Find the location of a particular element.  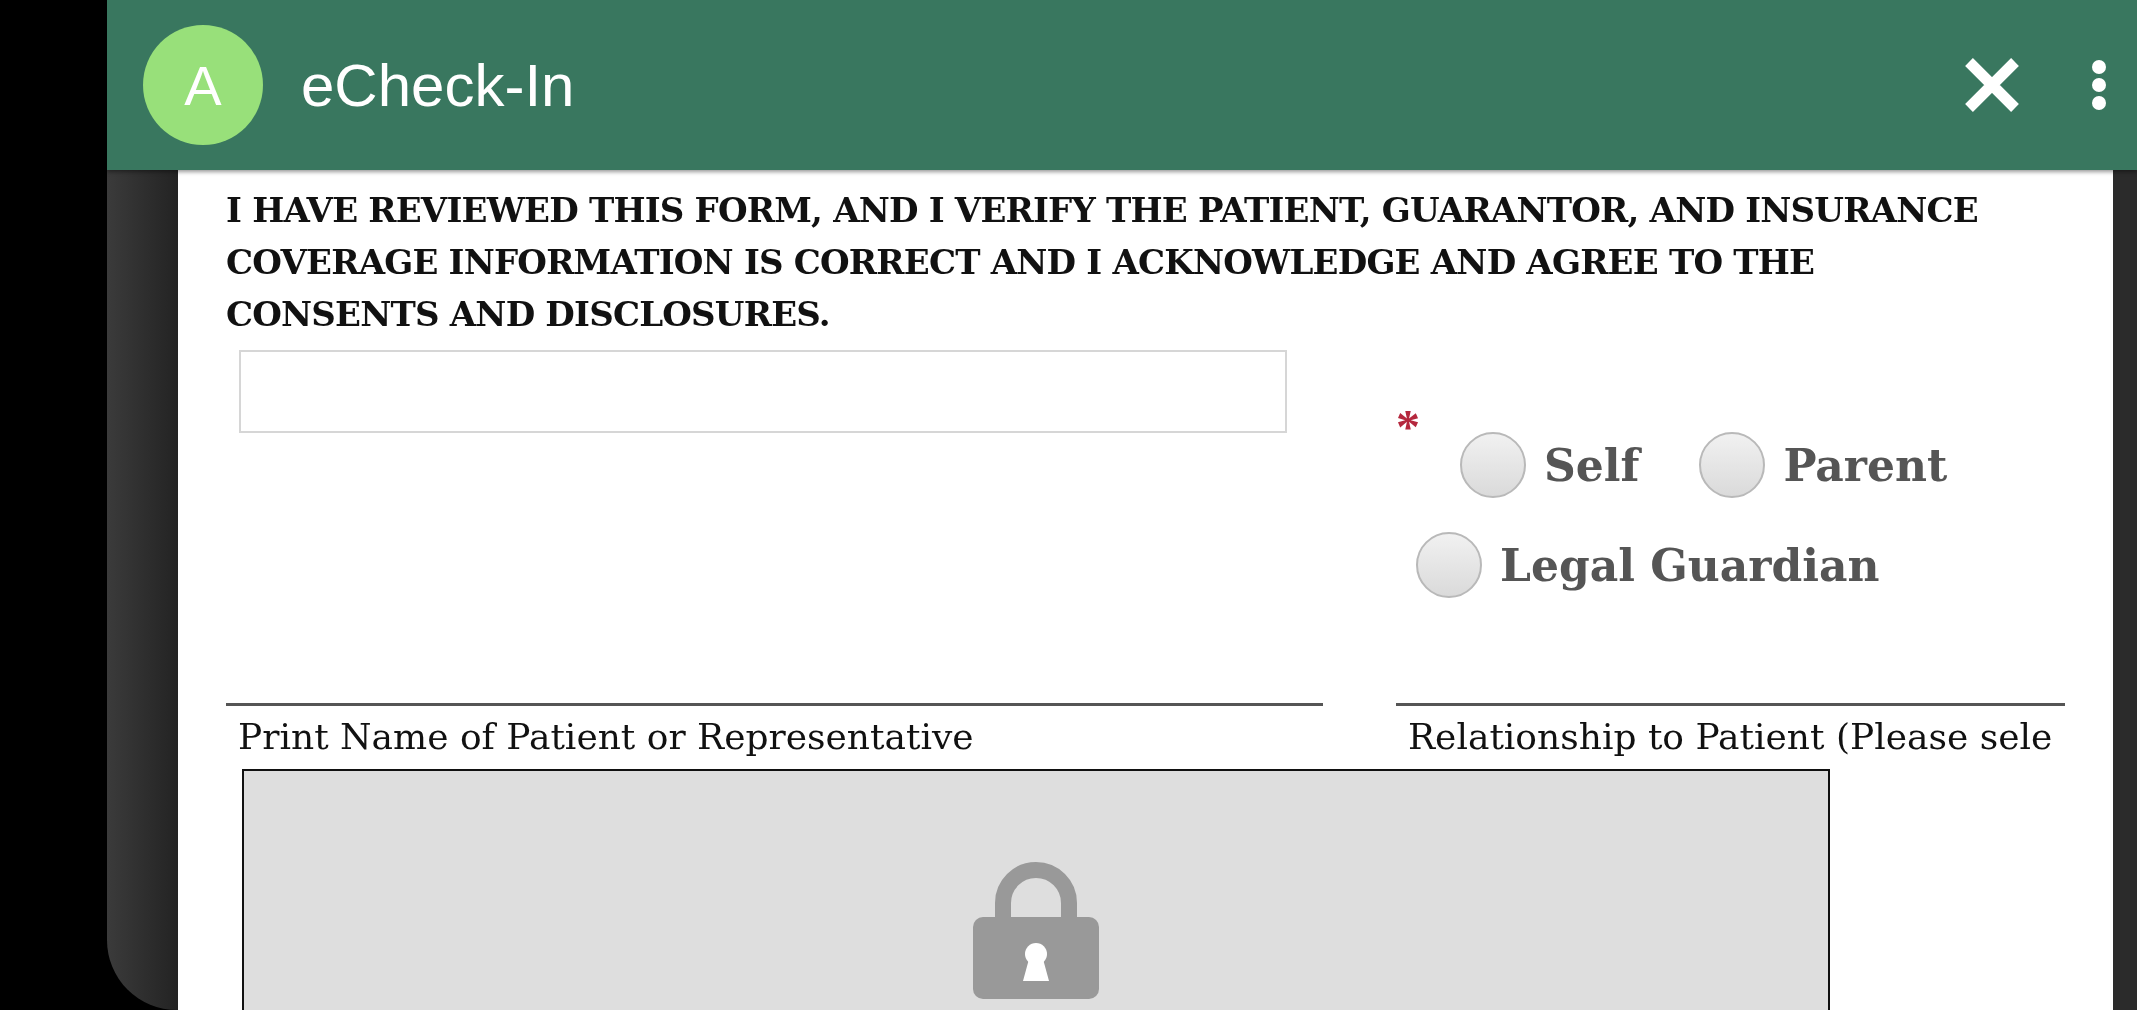

close-icon is located at coordinates (1992, 85).